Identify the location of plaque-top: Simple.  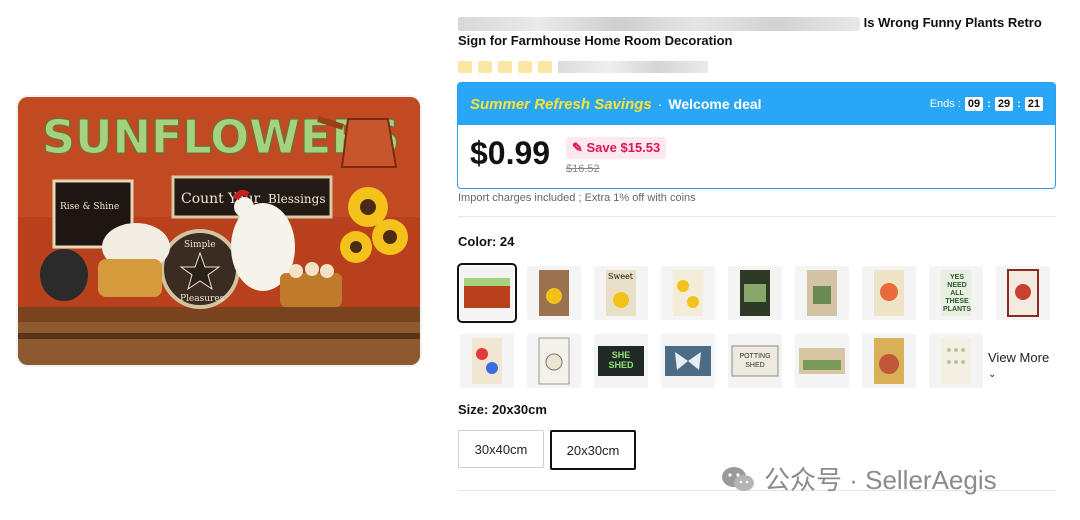
(200, 245).